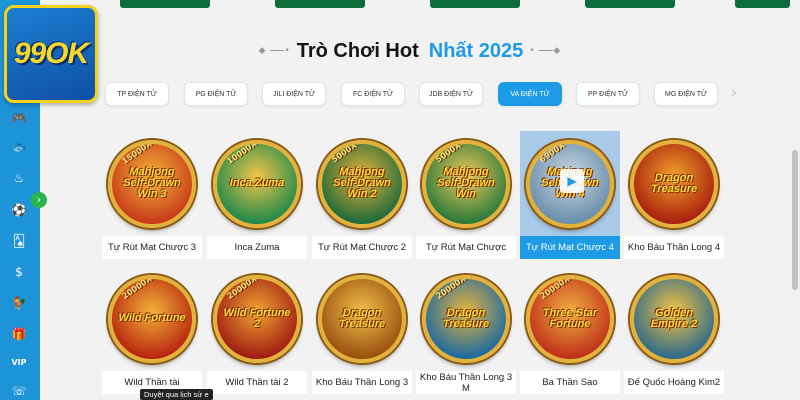  Describe the element at coordinates (19, 363) in the screenshot. I see `vip-icon: VIP` at that location.